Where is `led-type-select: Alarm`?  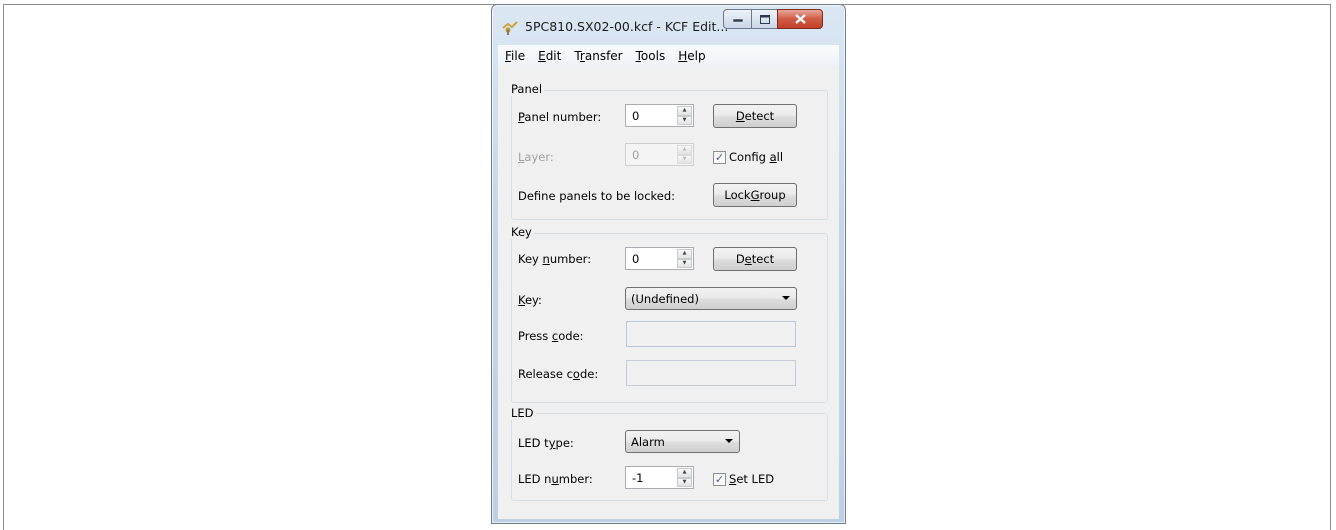
led-type-select: Alarm is located at coordinates (682, 441).